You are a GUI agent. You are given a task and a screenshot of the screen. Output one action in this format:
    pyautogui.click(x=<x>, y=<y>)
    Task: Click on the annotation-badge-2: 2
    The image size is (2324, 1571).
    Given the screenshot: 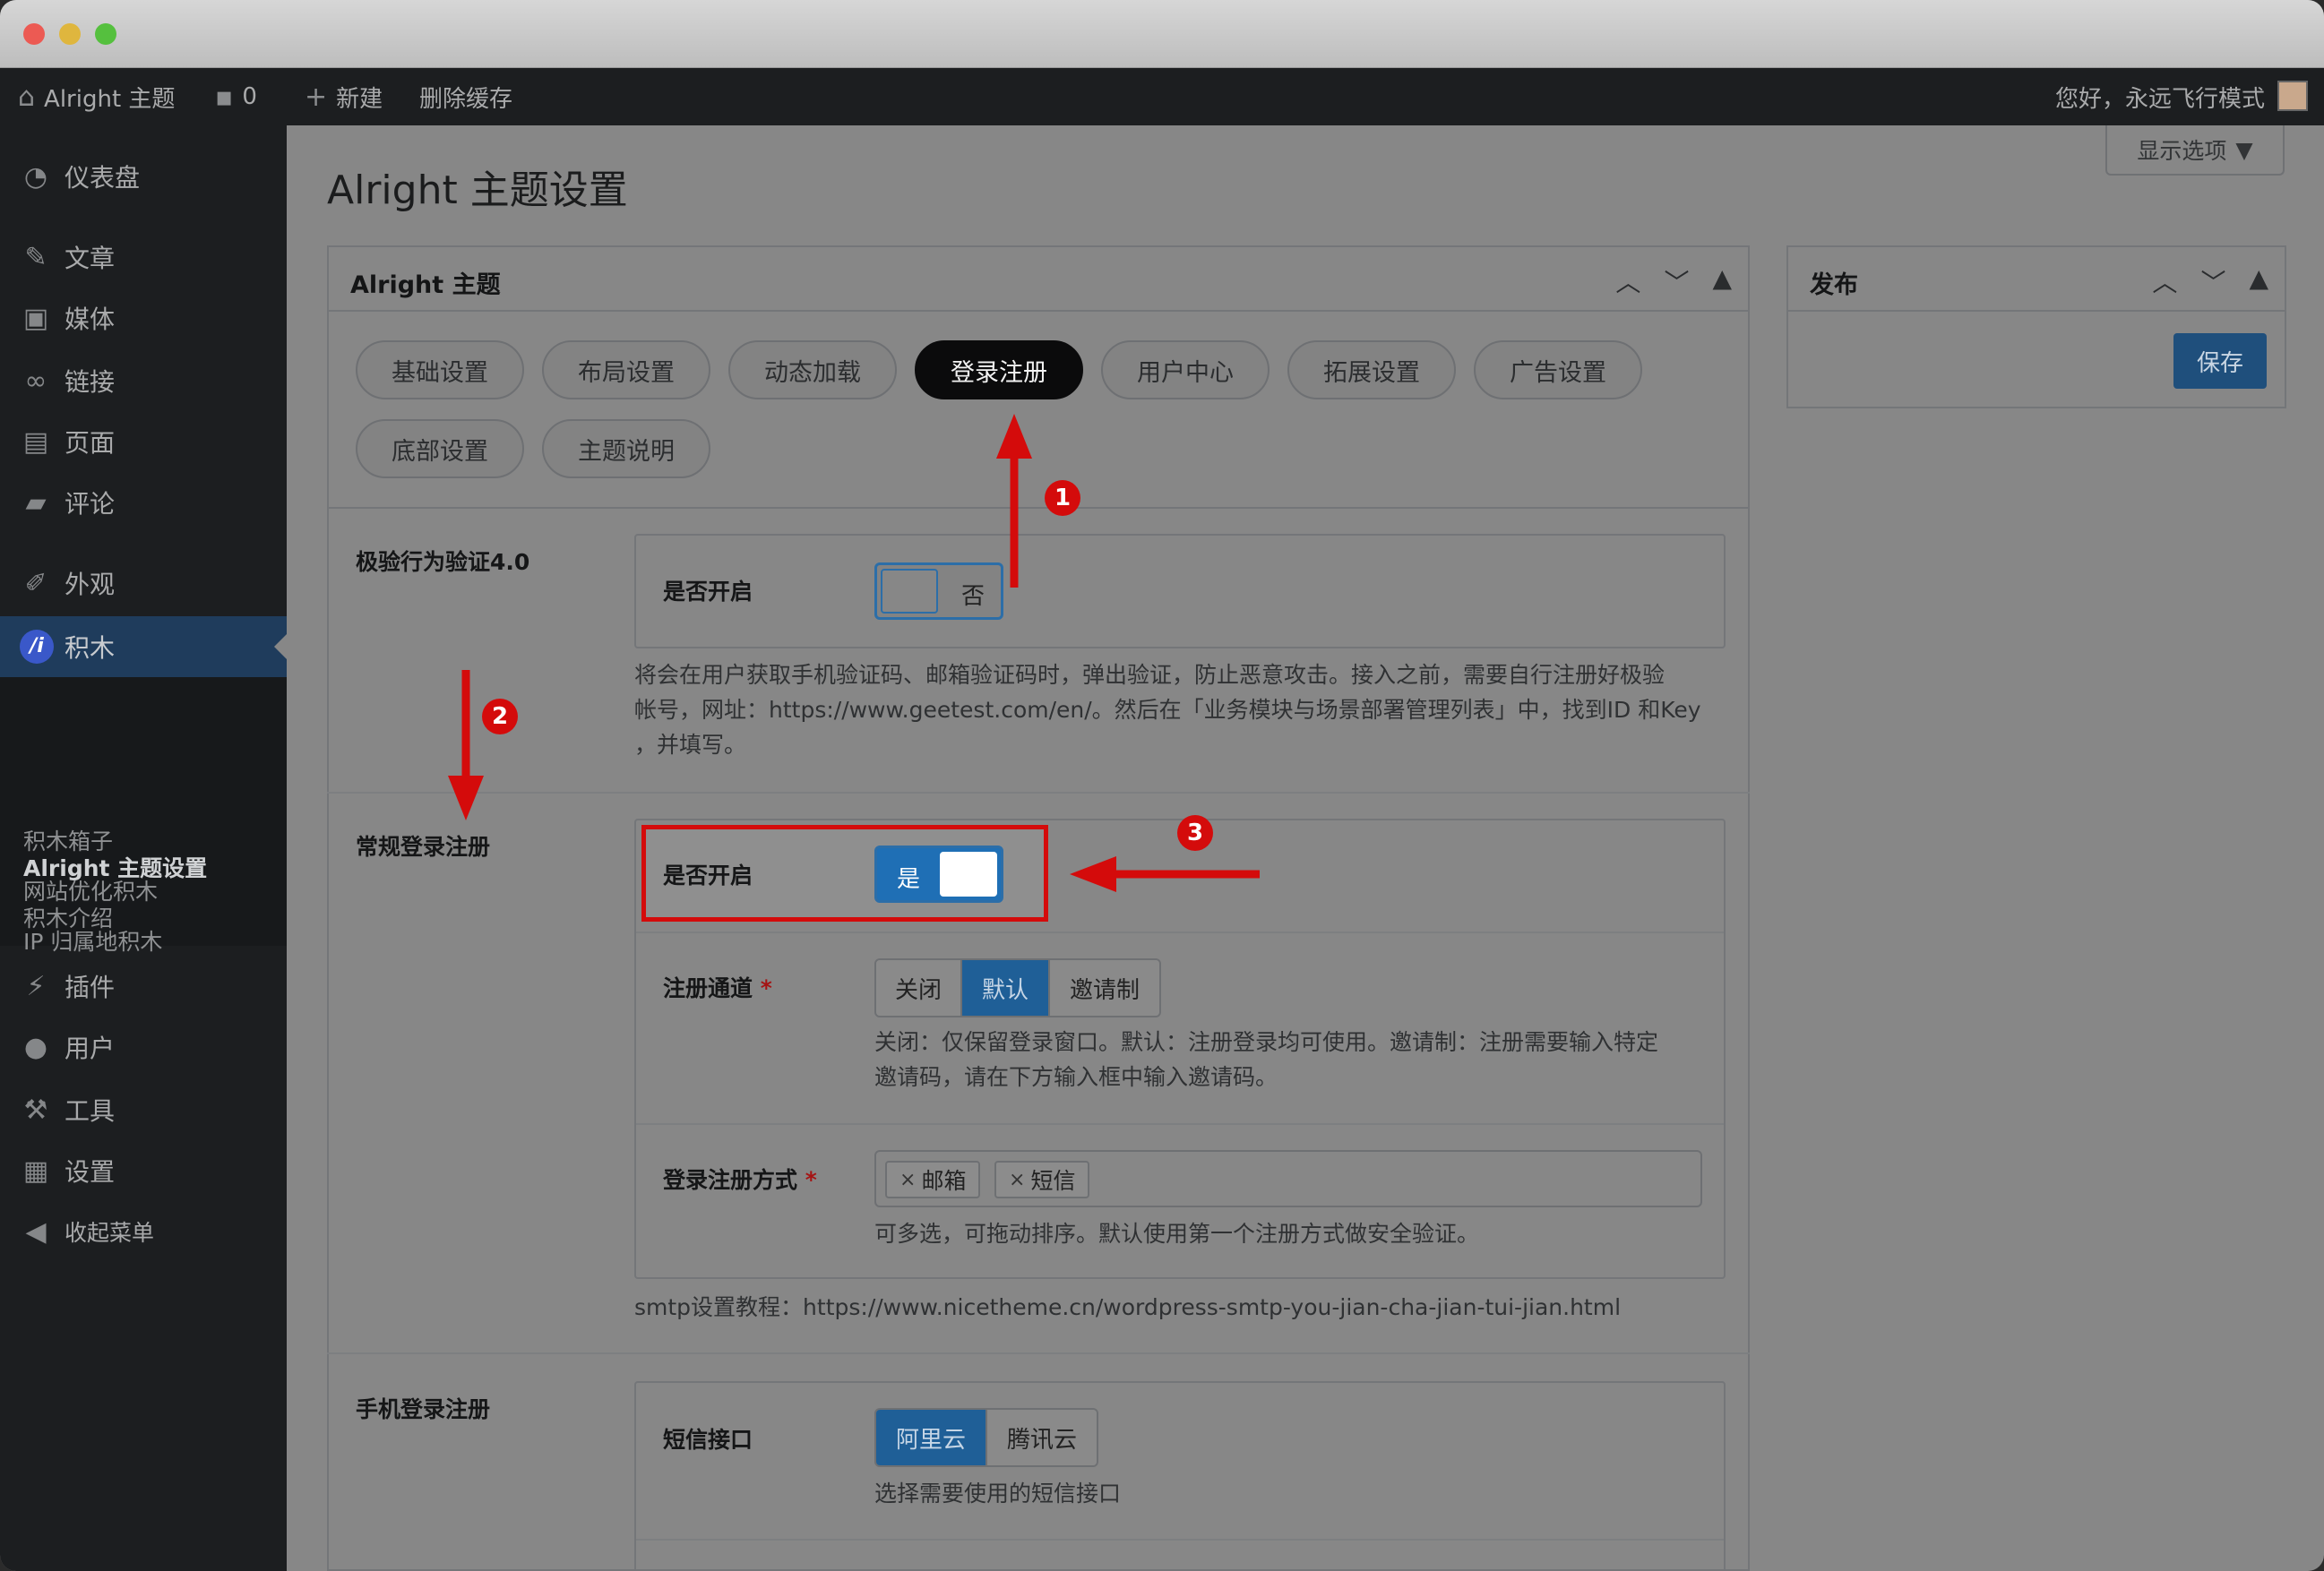 What is the action you would take?
    pyautogui.click(x=500, y=716)
    